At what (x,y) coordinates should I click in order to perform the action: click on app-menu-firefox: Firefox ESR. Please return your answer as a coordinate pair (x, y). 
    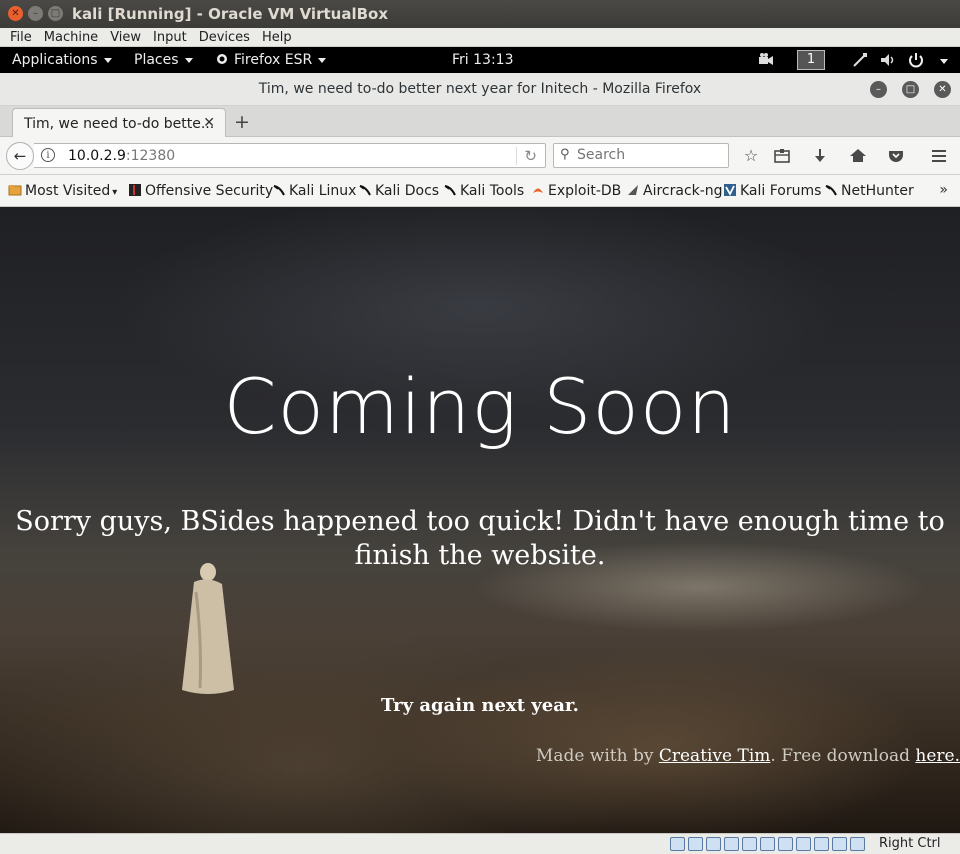
    Looking at the image, I should click on (271, 60).